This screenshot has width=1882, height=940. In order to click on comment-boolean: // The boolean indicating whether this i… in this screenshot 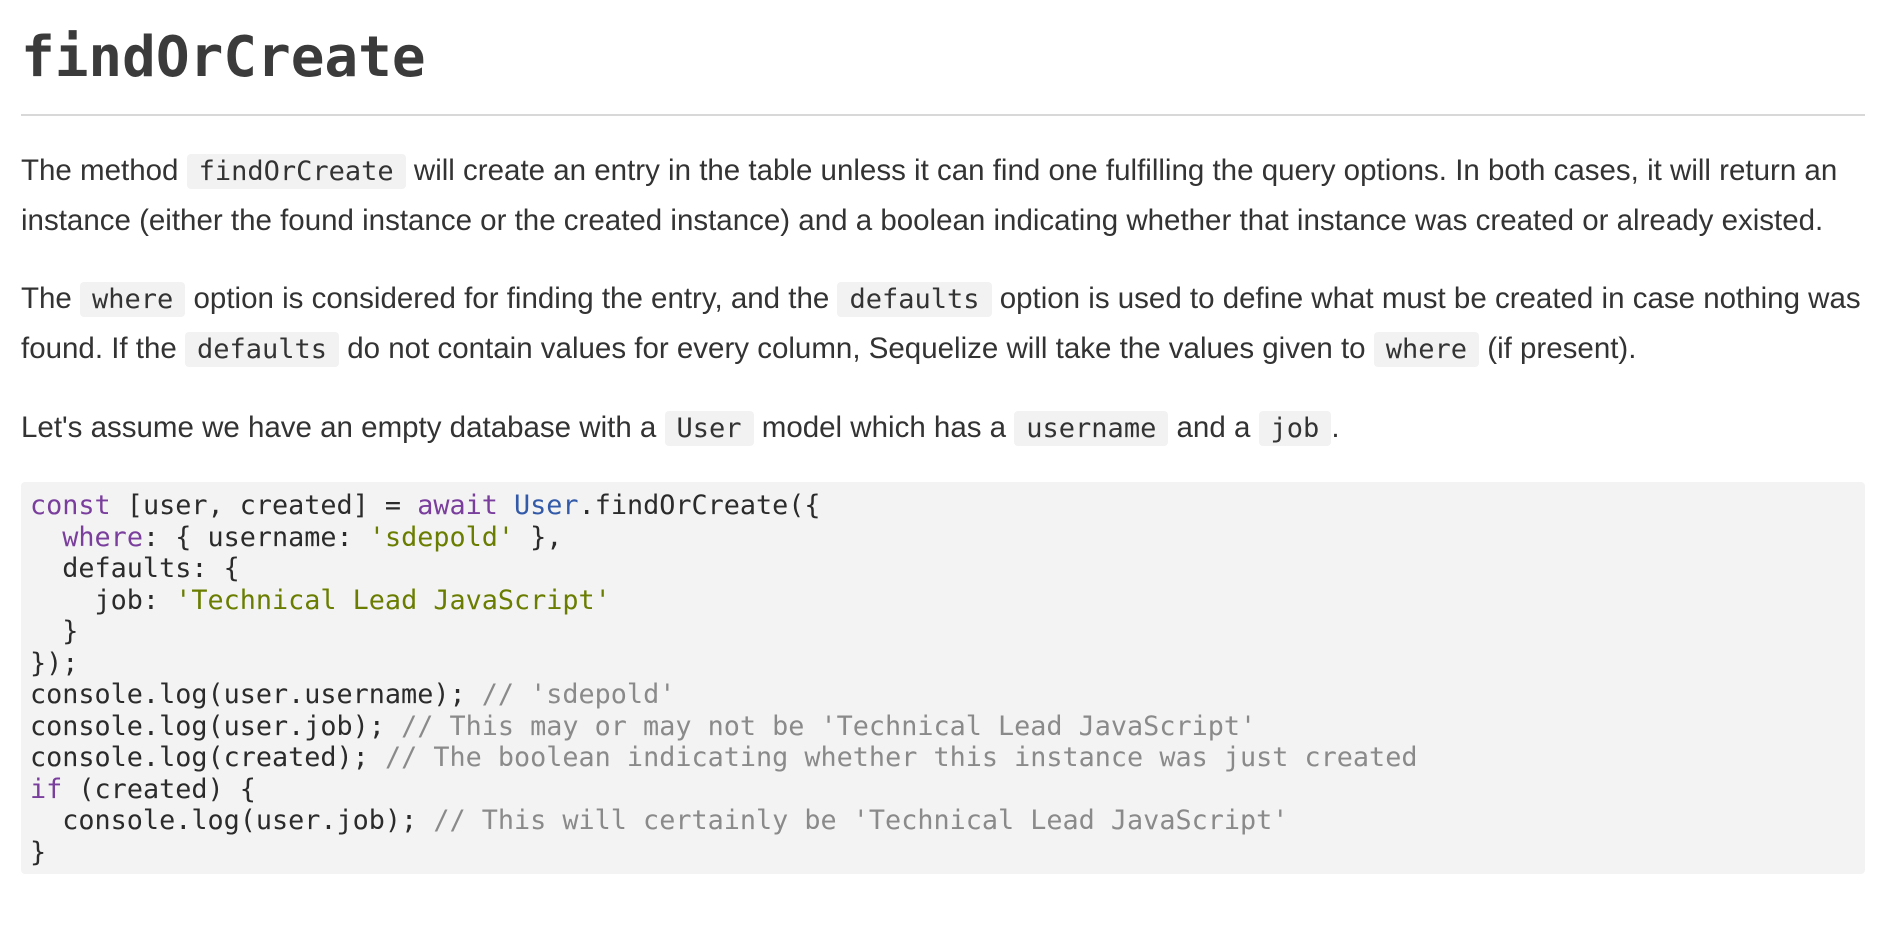, I will do `click(901, 757)`.